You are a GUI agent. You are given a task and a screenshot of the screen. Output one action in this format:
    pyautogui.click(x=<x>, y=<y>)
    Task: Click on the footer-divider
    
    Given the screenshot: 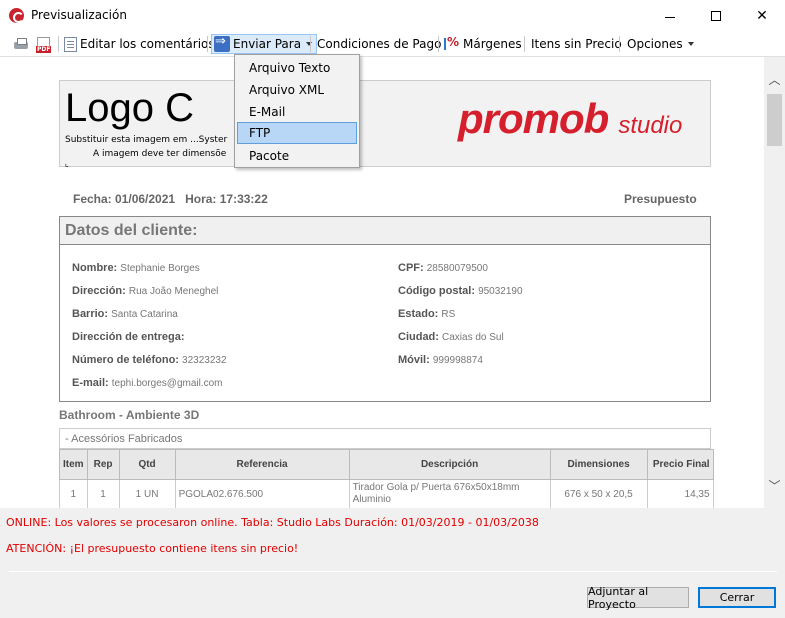 What is the action you would take?
    pyautogui.click(x=393, y=571)
    